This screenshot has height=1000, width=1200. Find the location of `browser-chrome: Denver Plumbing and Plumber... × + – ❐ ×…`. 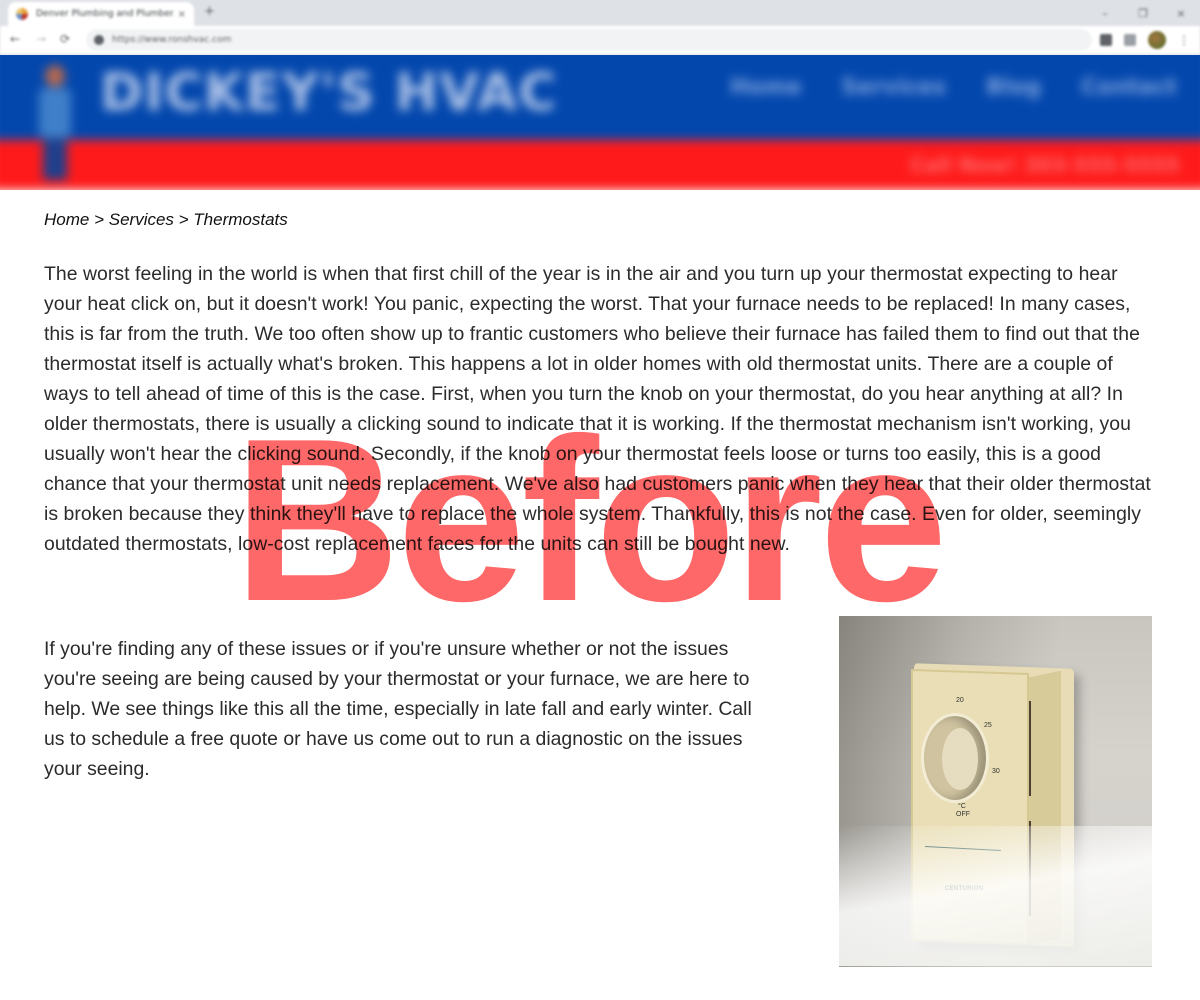

browser-chrome: Denver Plumbing and Plumber... × + – ❐ ×… is located at coordinates (600, 27).